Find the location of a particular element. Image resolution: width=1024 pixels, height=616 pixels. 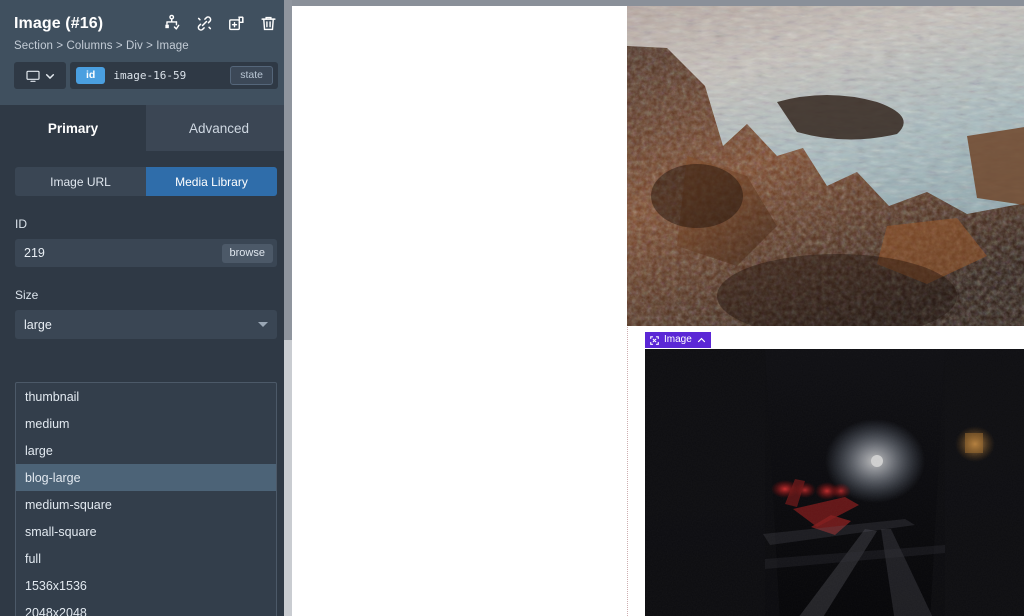

id-field-label: ID is located at coordinates (21, 224).